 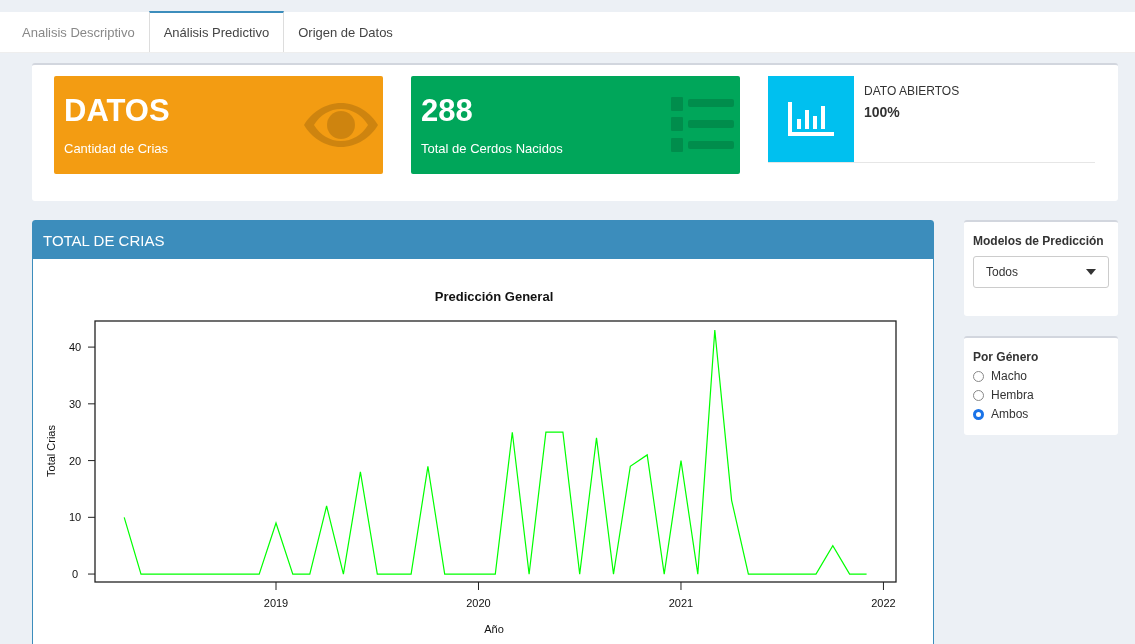 What do you see at coordinates (882, 112) in the screenshot?
I see `info-value: 100%` at bounding box center [882, 112].